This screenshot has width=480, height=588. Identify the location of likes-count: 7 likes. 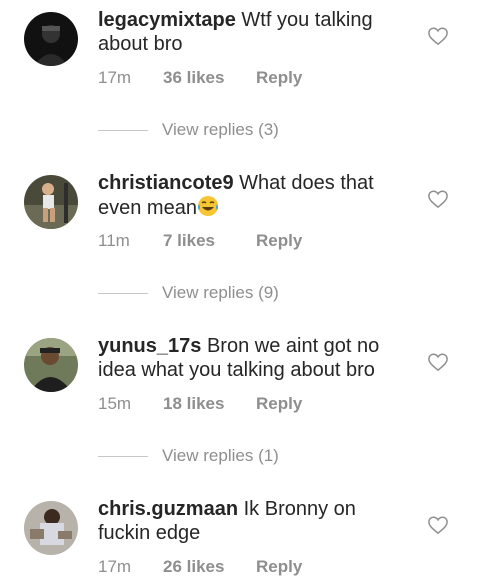
(209, 241).